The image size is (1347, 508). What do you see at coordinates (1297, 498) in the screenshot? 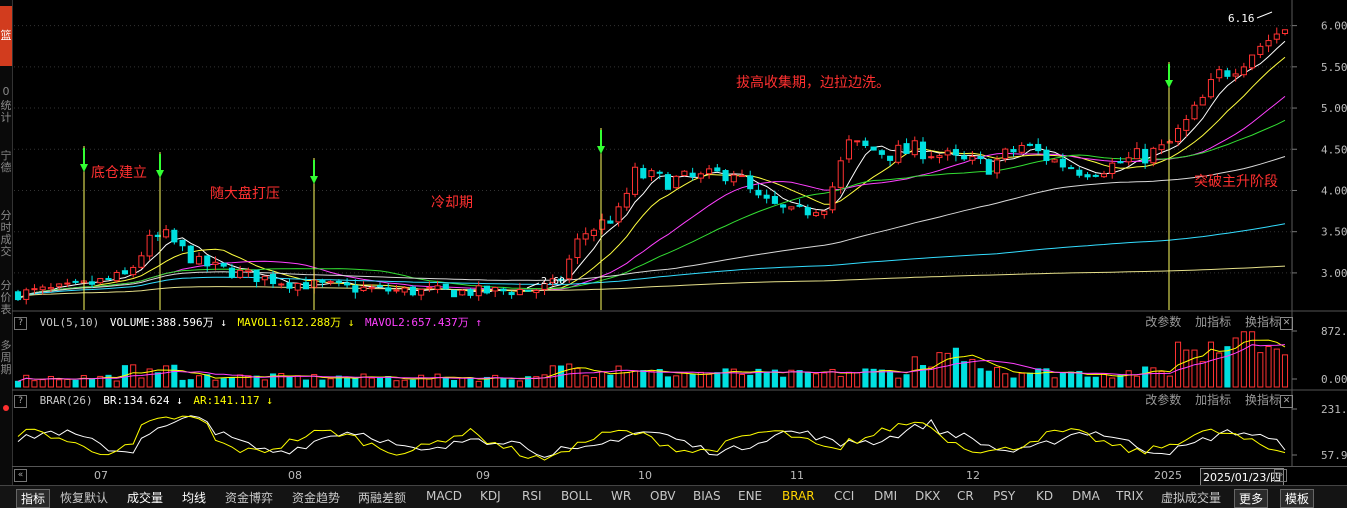
I see `tab-template: 模板` at bounding box center [1297, 498].